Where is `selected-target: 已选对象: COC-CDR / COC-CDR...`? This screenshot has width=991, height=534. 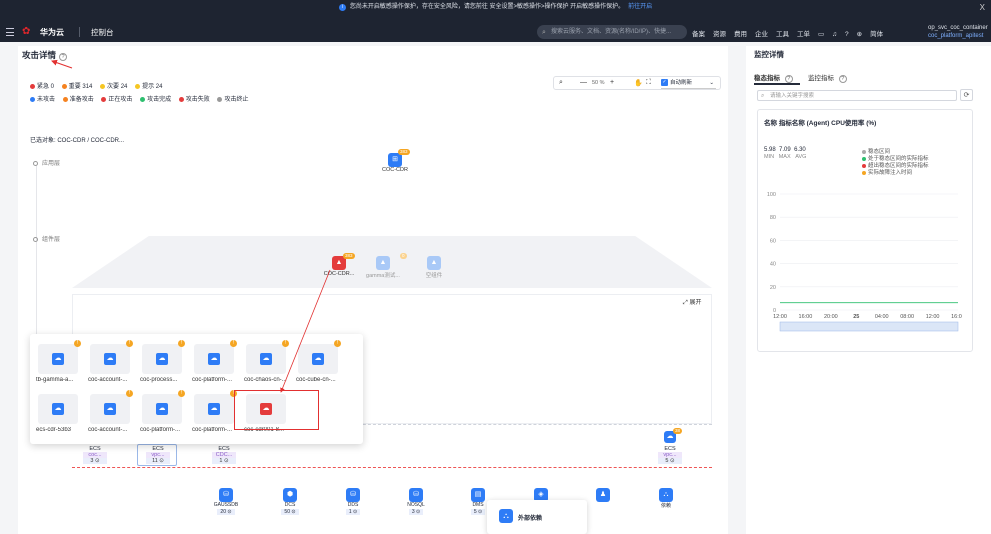
selected-target: 已选对象: COC-CDR / COC-CDR... is located at coordinates (77, 141).